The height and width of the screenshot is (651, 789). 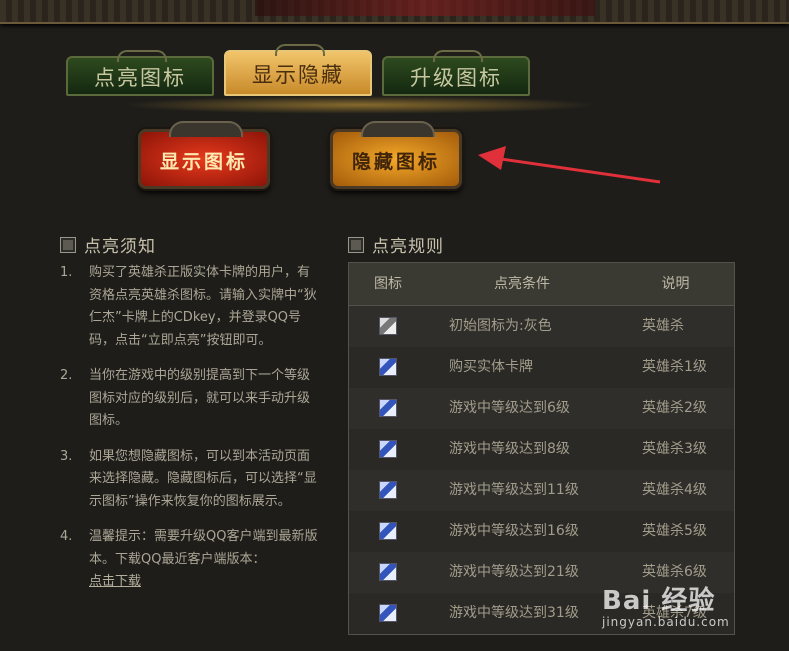 I want to click on notice-item: 2. 当你在游戏中的级别提高到下一个等级图标对应的级别后，就可以来手动升级图标。, so click(x=190, y=399).